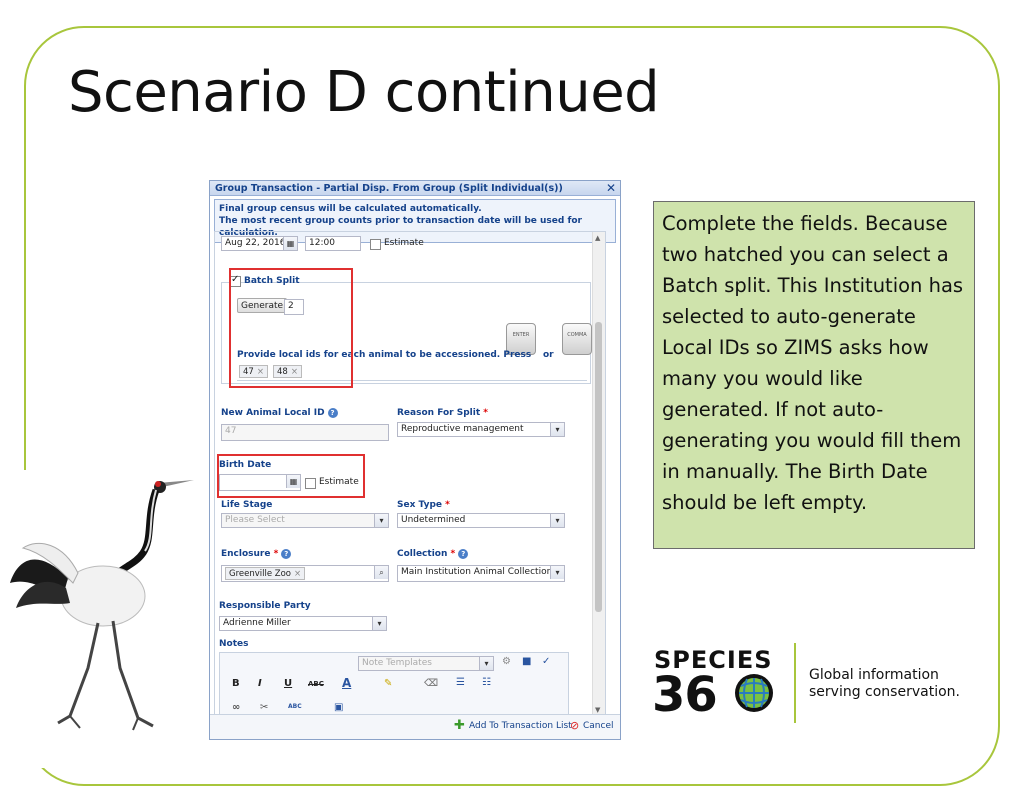 This screenshot has height=786, width=1024. What do you see at coordinates (295, 706) in the screenshot?
I see `spell-check-icon: ABC` at bounding box center [295, 706].